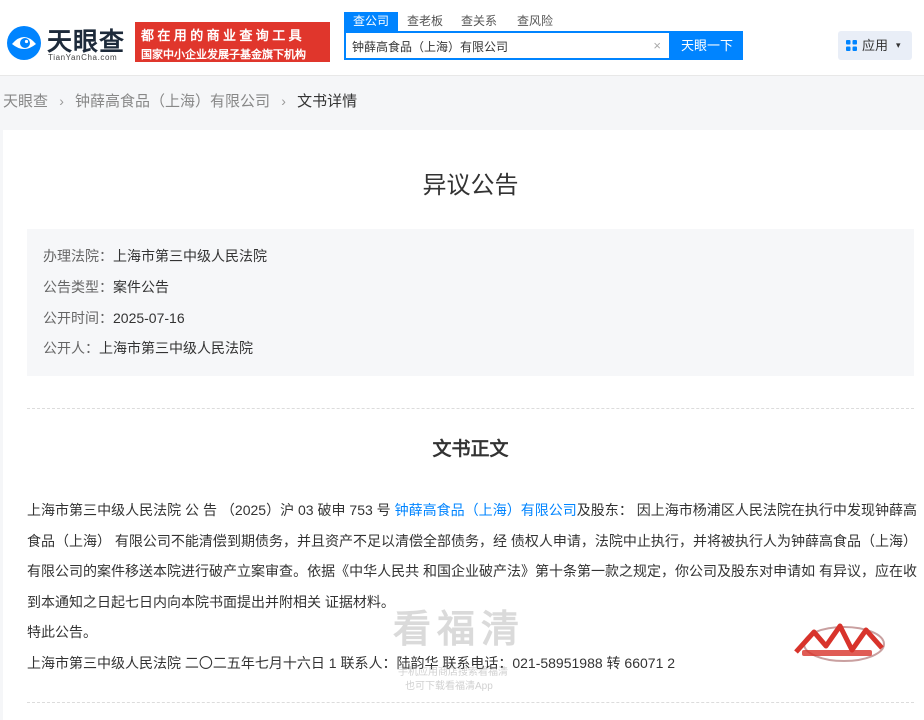 This screenshot has height=720, width=924. Describe the element at coordinates (486, 510) in the screenshot. I see `company-link: 钟薛高食品（上海）有限公司` at that location.